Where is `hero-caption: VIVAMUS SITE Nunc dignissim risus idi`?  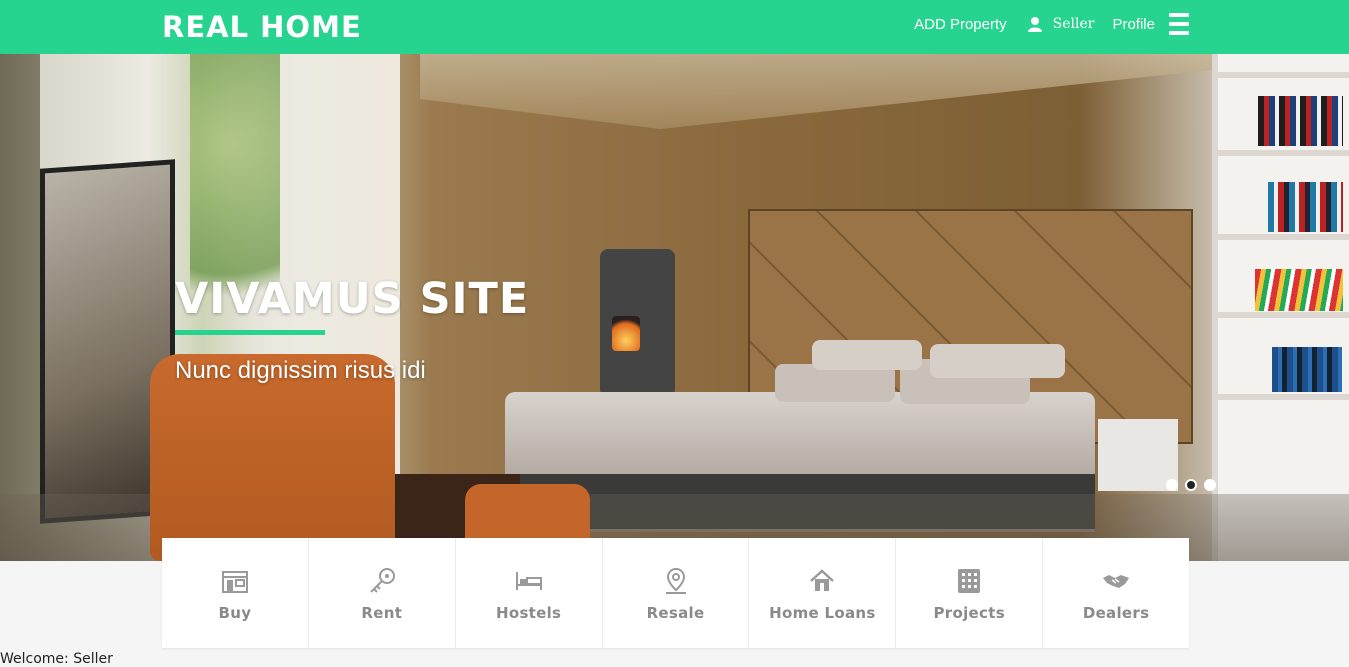 hero-caption: VIVAMUS SITE Nunc dignissim risus idi is located at coordinates (352, 329).